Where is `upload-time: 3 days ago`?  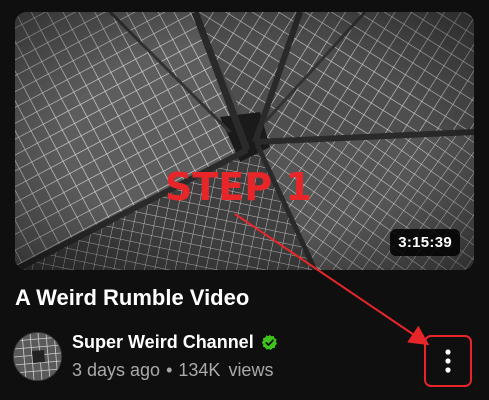 upload-time: 3 days ago is located at coordinates (116, 370).